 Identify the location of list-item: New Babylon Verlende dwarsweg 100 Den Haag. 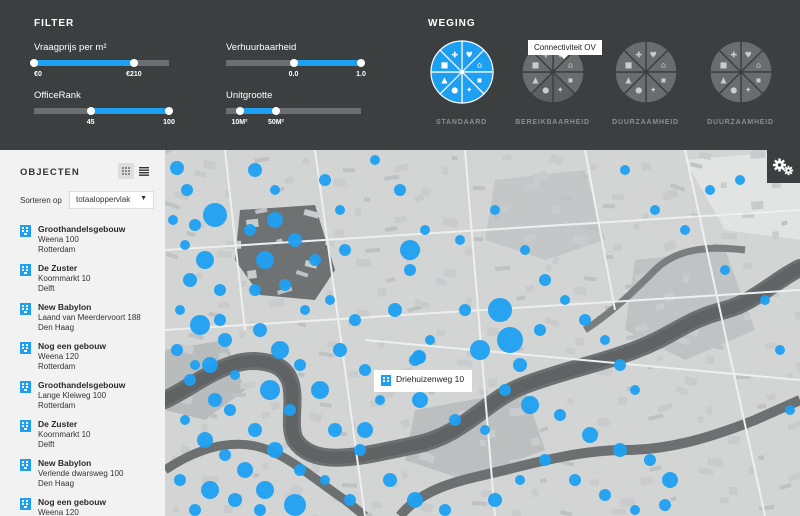
(92, 477).